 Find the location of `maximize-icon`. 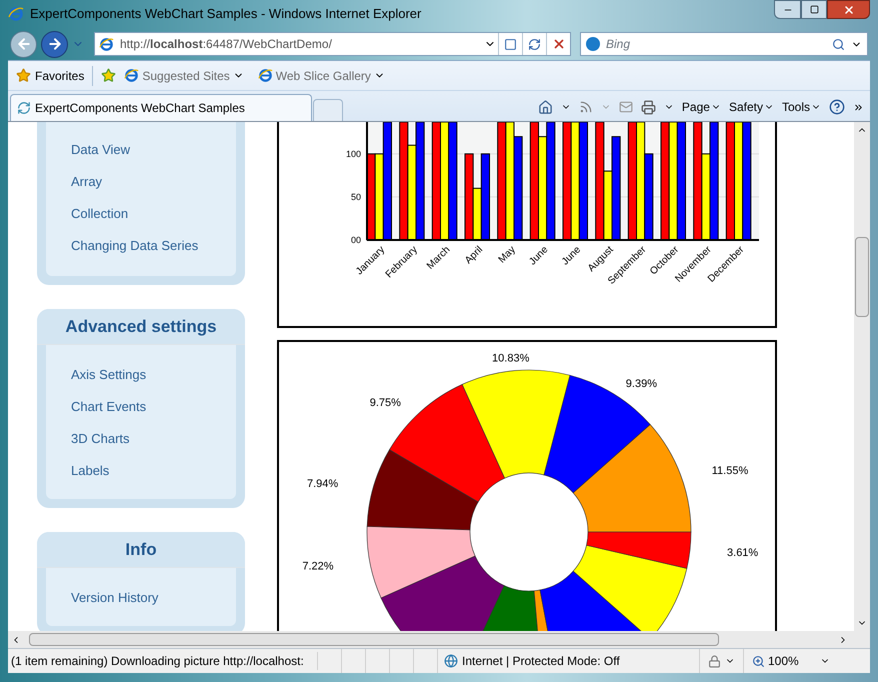

maximize-icon is located at coordinates (814, 9).